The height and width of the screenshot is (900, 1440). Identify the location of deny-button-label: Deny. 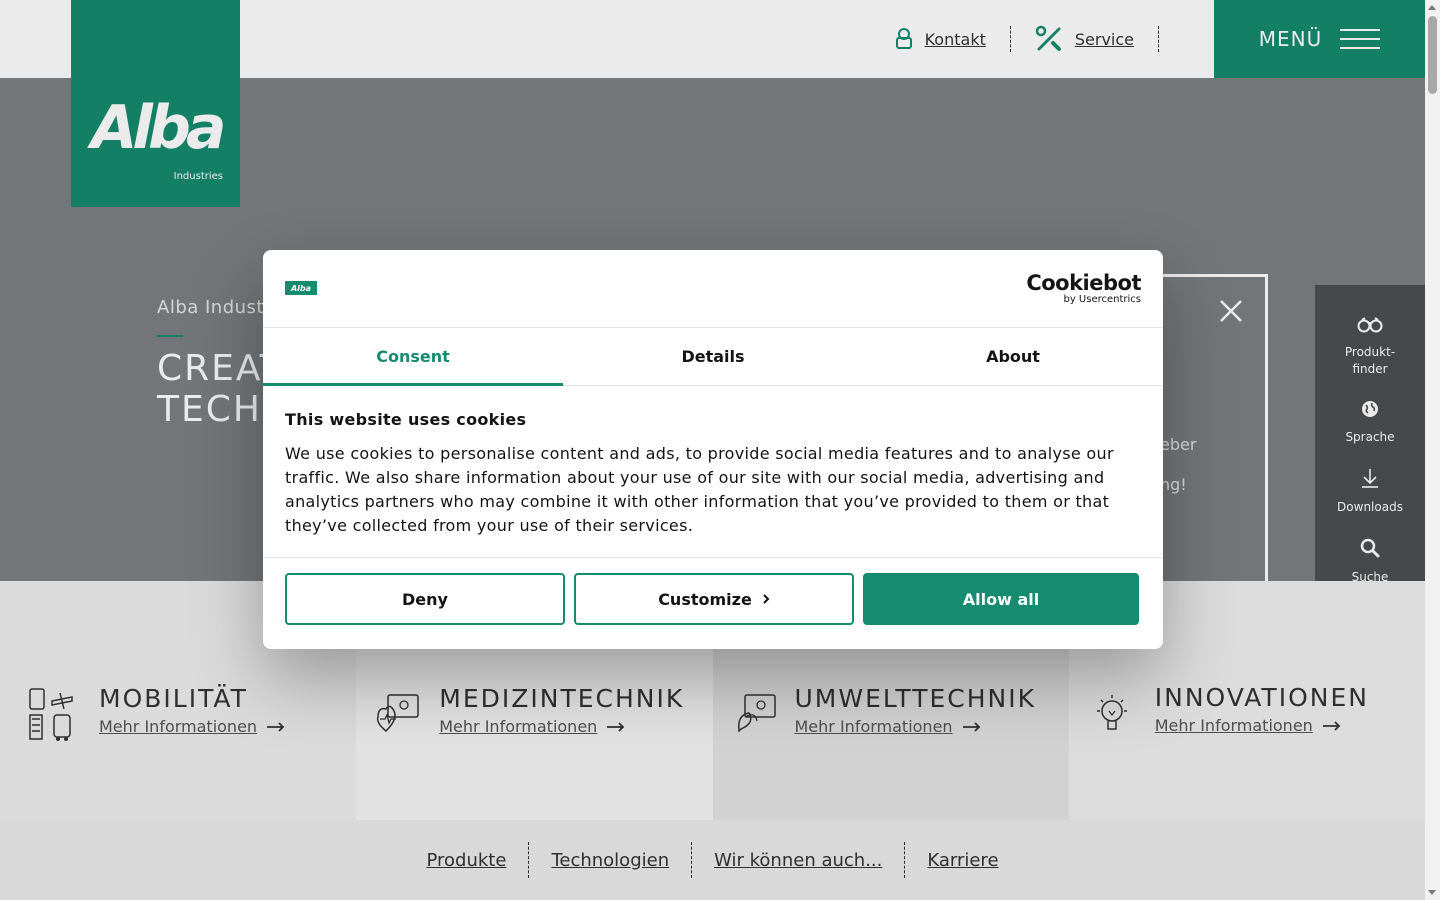
(425, 599).